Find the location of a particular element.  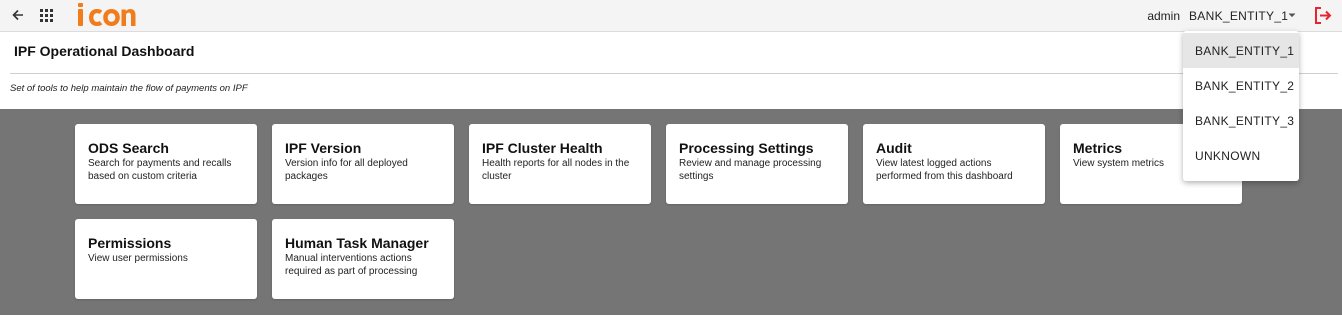

dropdown-option-bank-entity-3: BANK_ENTITY_3 is located at coordinates (1241, 120).